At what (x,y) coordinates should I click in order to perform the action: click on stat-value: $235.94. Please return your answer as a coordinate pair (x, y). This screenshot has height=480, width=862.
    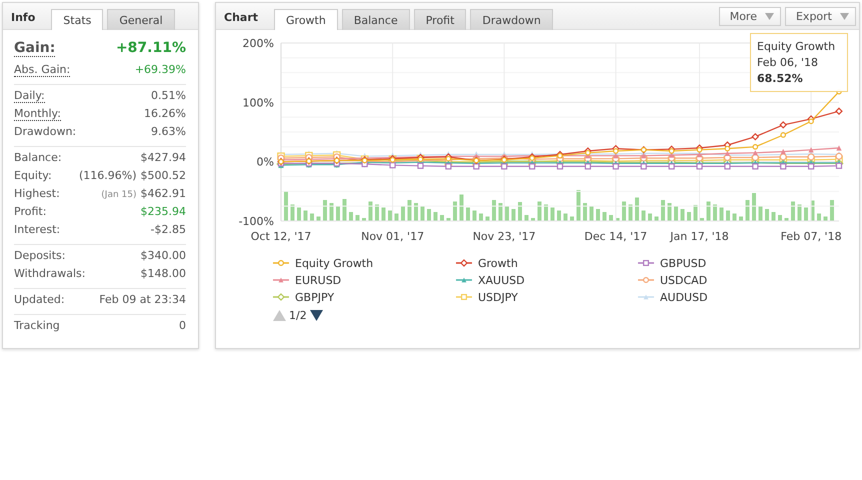
    Looking at the image, I should click on (163, 211).